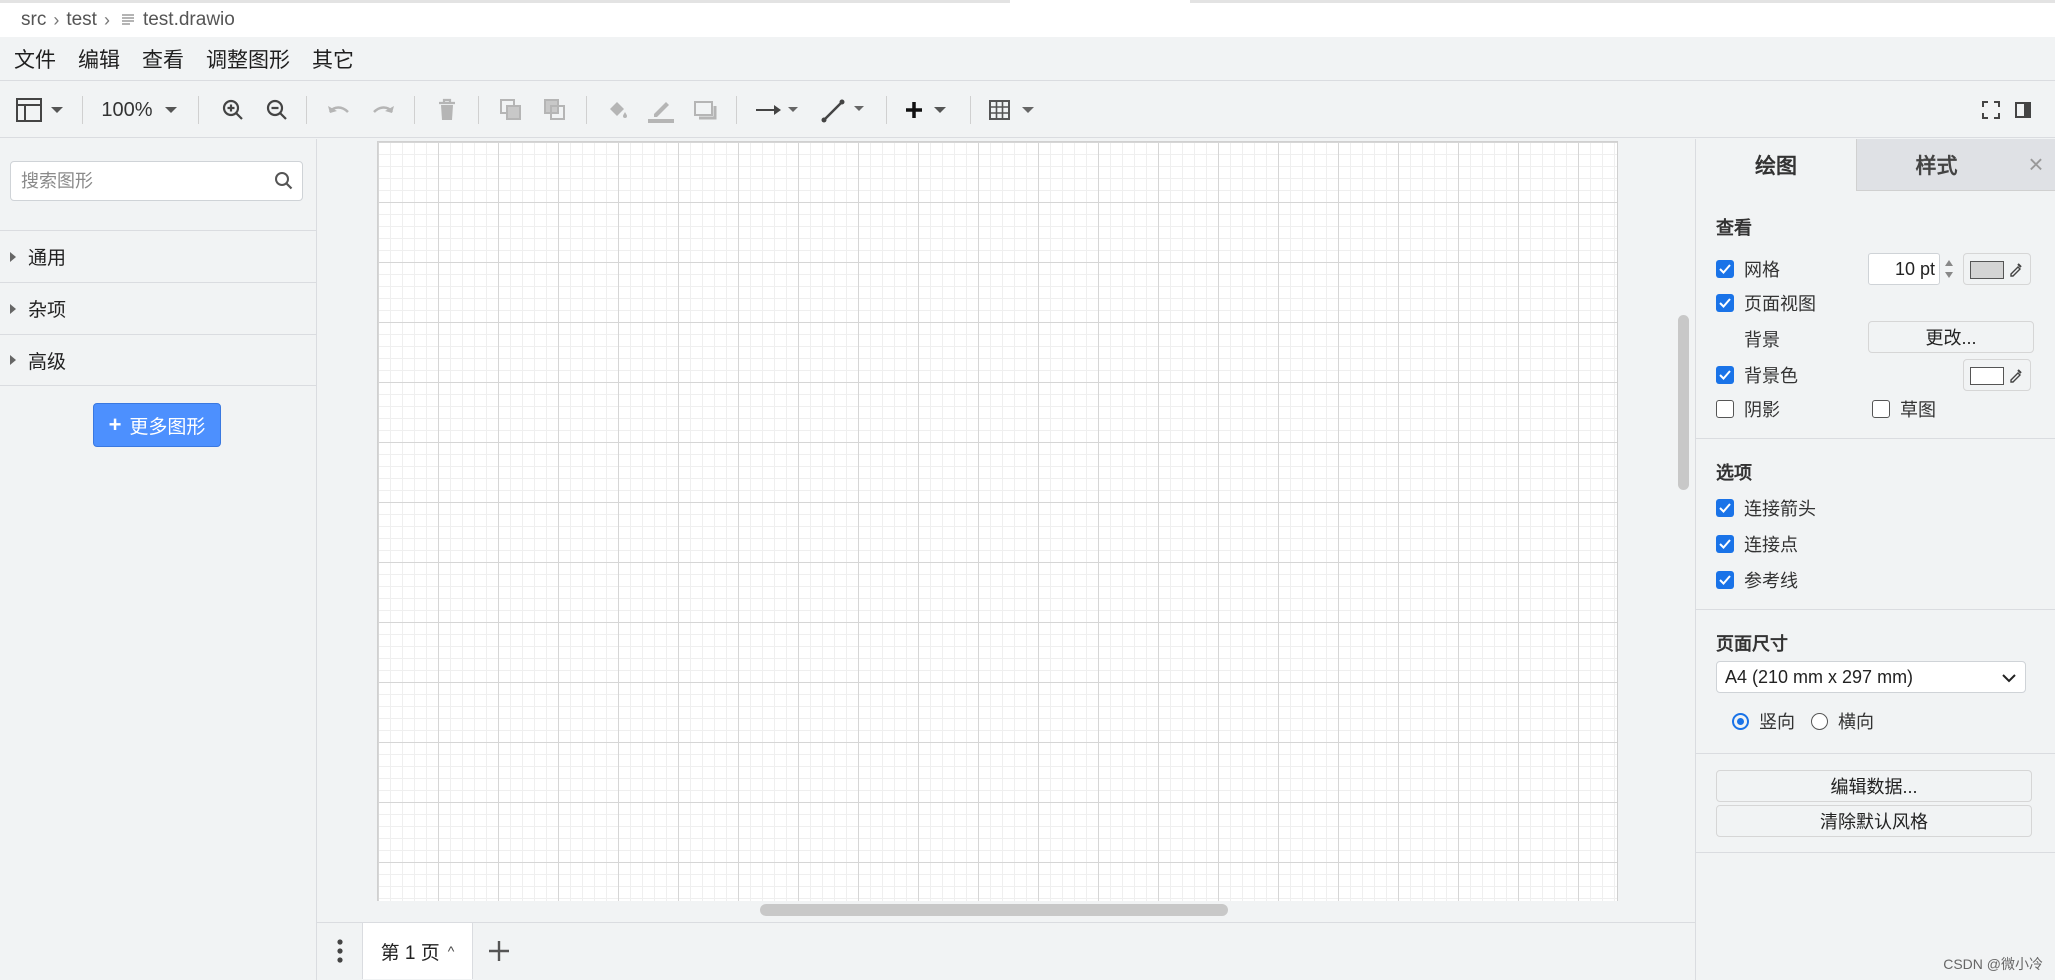  I want to click on portrait-label: 竖向, so click(1777, 722).